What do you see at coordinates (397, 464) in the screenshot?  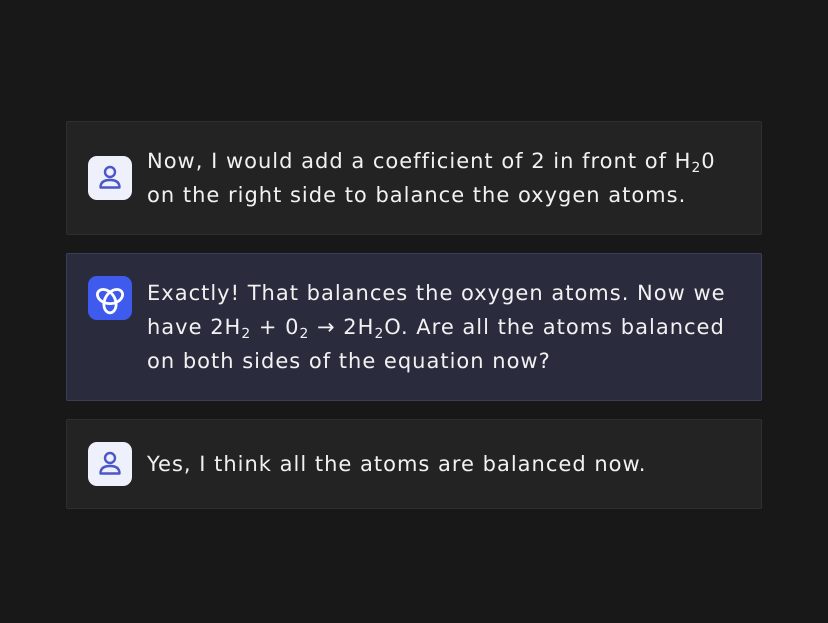 I see `message-text: Yes, I think all the atoms are balanced now.` at bounding box center [397, 464].